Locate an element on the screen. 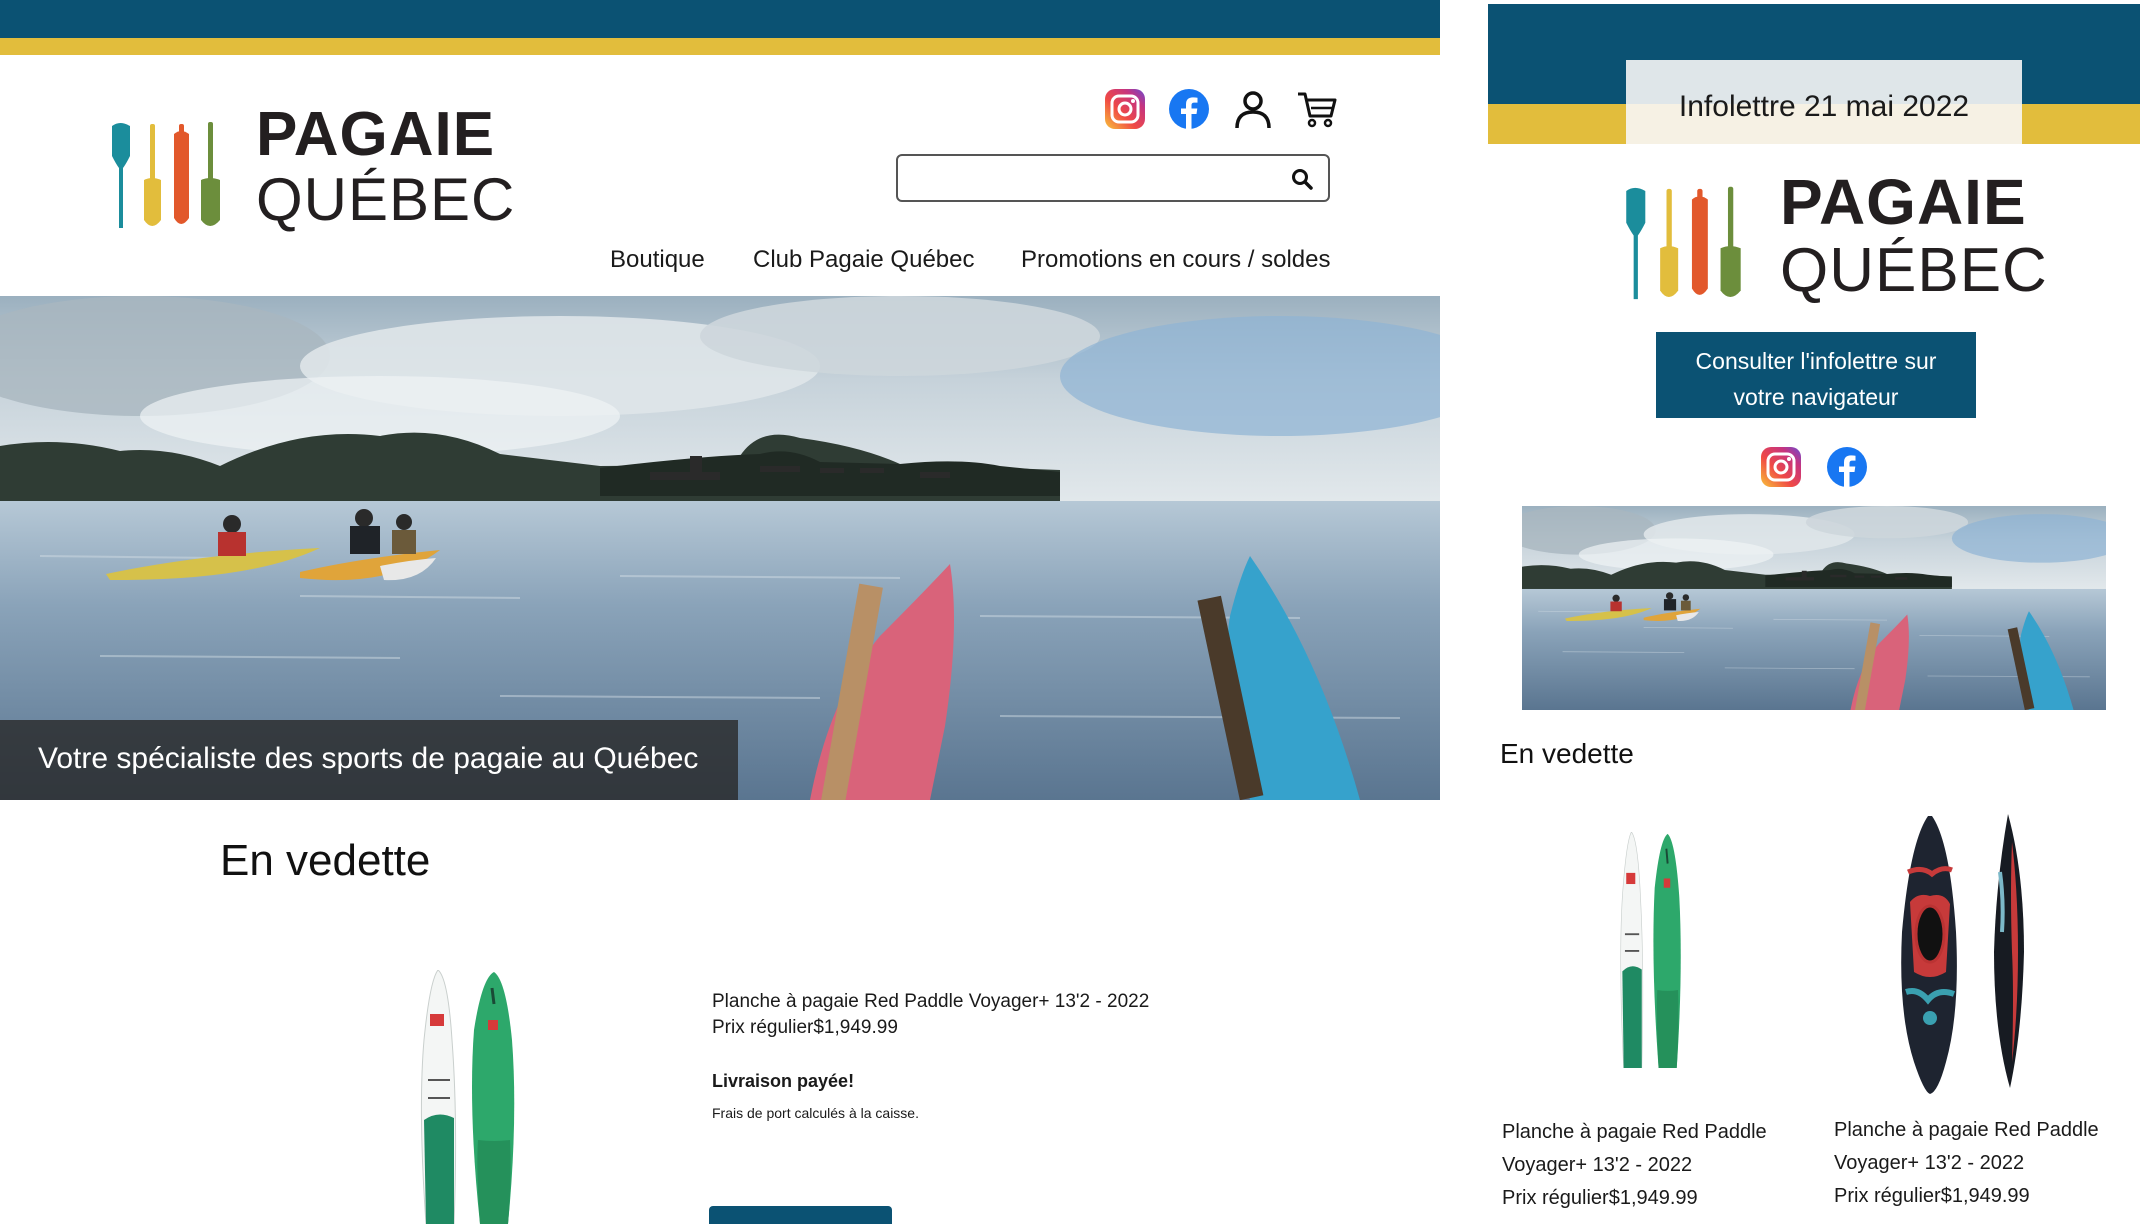  product-image-sup is located at coordinates (1656, 950).